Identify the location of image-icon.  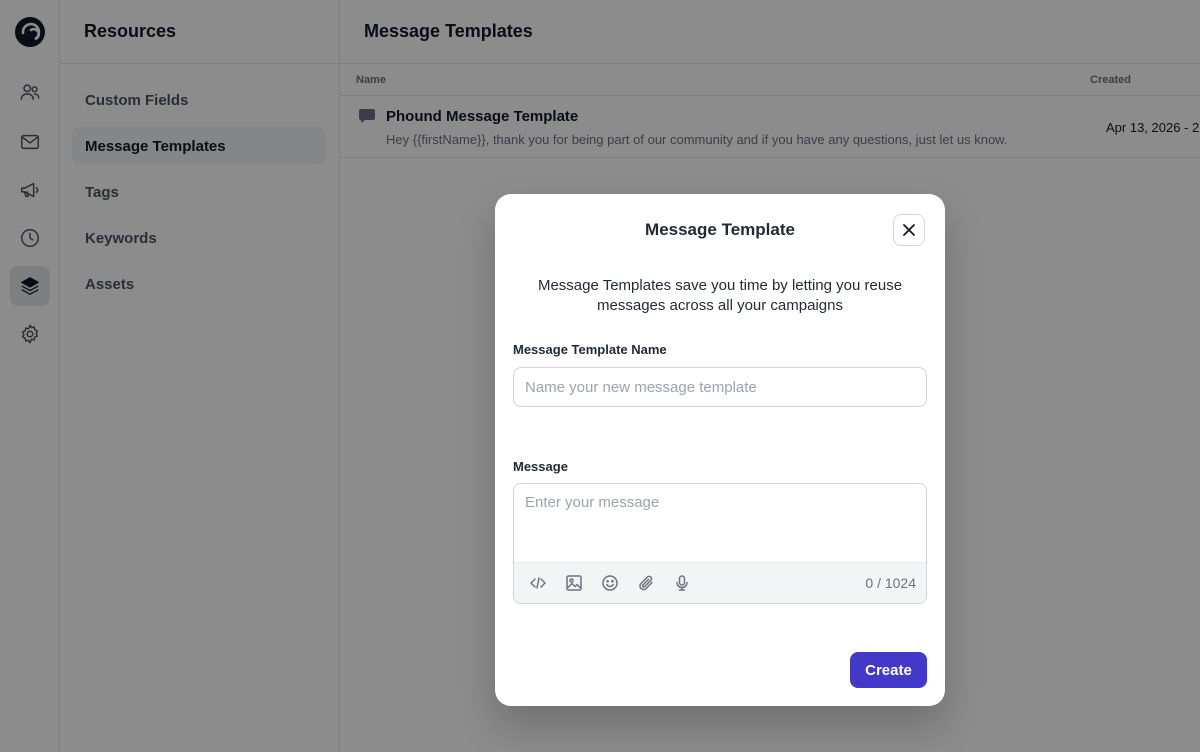
(574, 583).